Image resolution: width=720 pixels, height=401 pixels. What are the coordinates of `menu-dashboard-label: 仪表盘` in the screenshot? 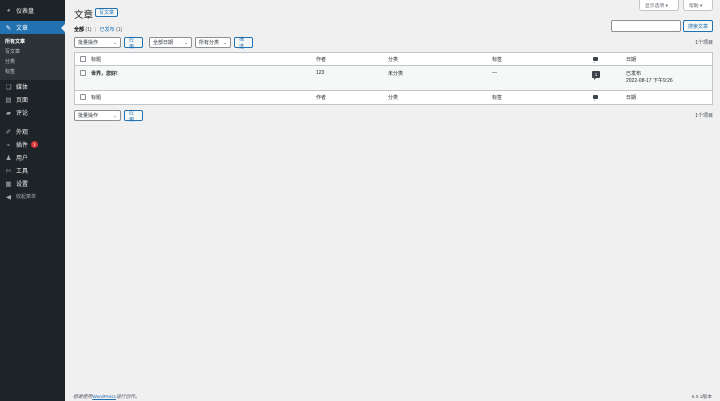 It's located at (25, 12).